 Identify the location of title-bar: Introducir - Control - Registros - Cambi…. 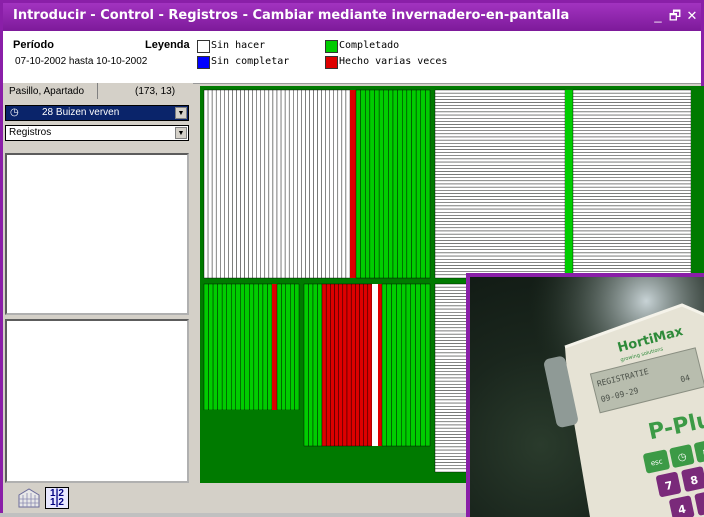
(352, 17).